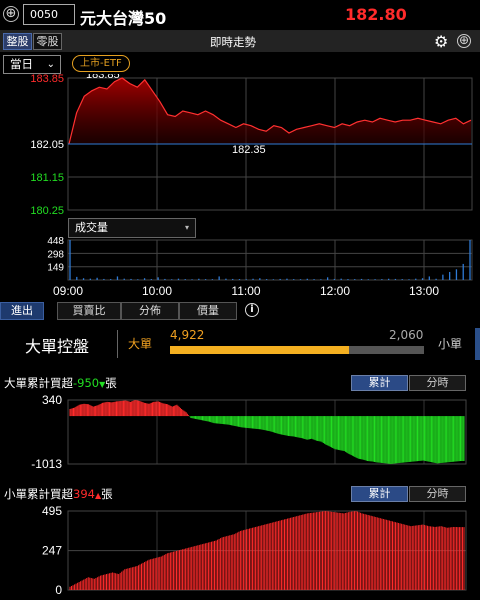 Image resolution: width=480 pixels, height=600 pixels. I want to click on last-price: 182.80, so click(376, 14).